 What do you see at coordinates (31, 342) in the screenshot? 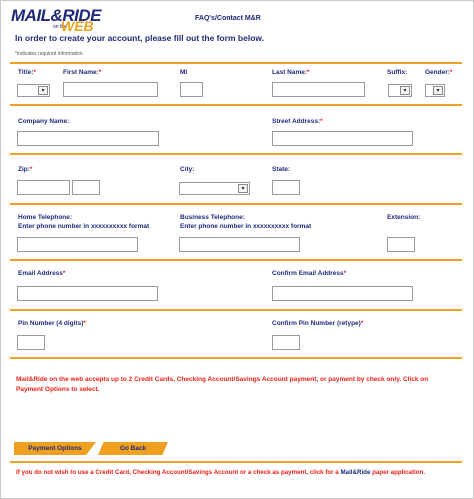
I see `pin-input` at bounding box center [31, 342].